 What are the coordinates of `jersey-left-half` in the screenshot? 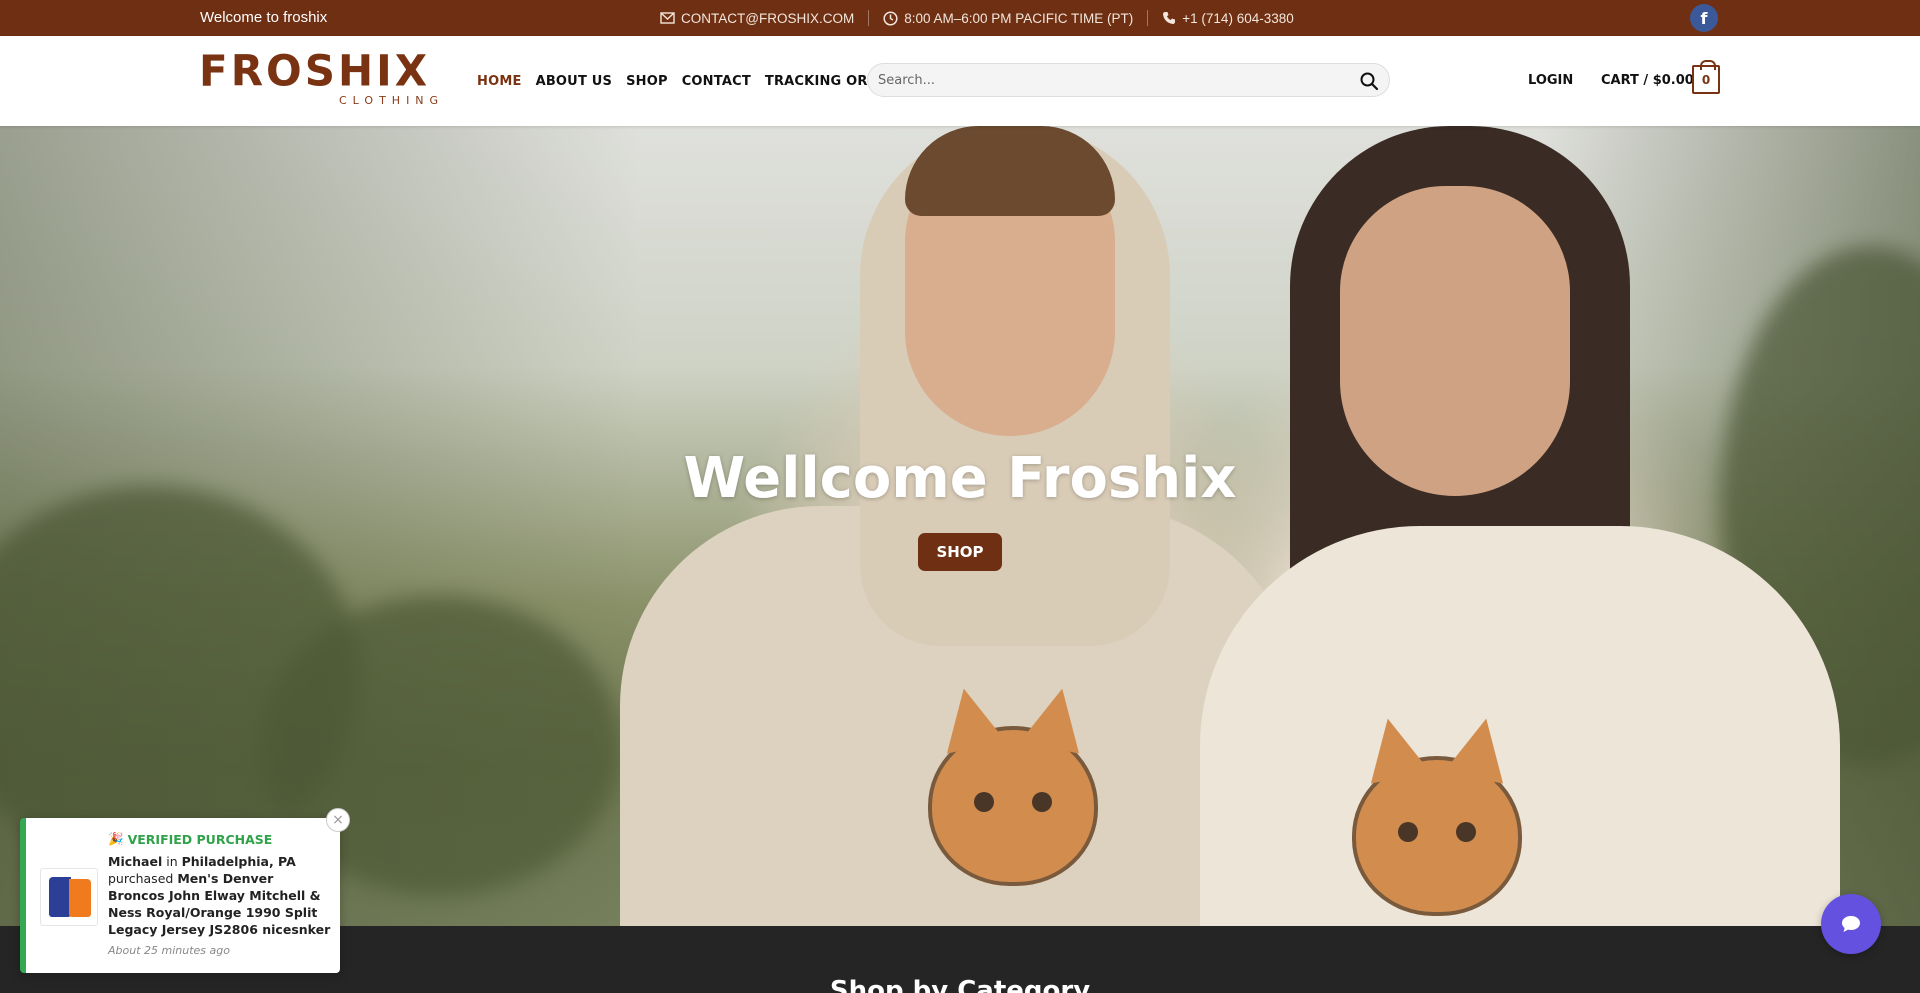 It's located at (60, 897).